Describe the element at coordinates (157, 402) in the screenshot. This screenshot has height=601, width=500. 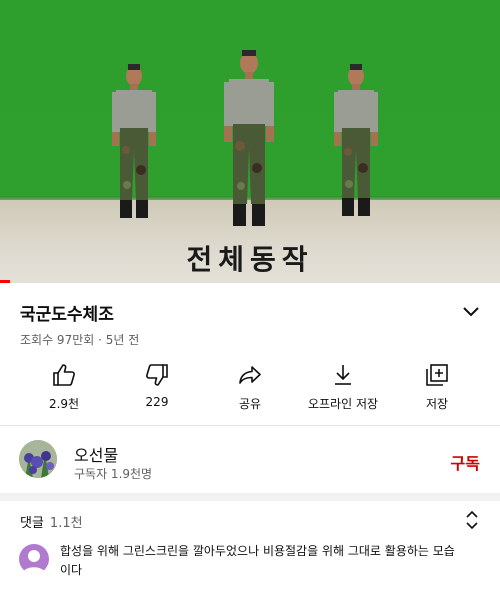
I see `dislike-count: 229` at that location.